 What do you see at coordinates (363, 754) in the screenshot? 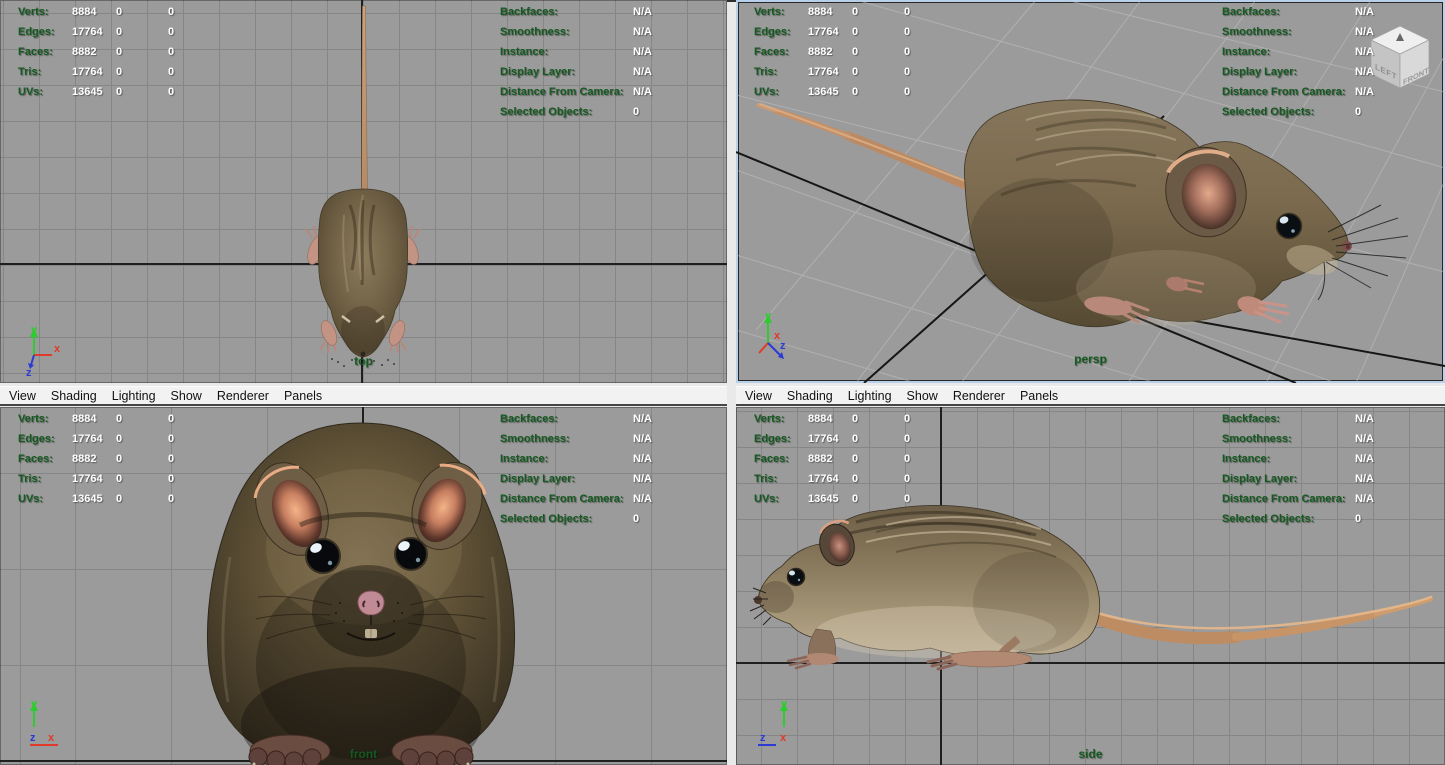
I see `view-label-front: front` at bounding box center [363, 754].